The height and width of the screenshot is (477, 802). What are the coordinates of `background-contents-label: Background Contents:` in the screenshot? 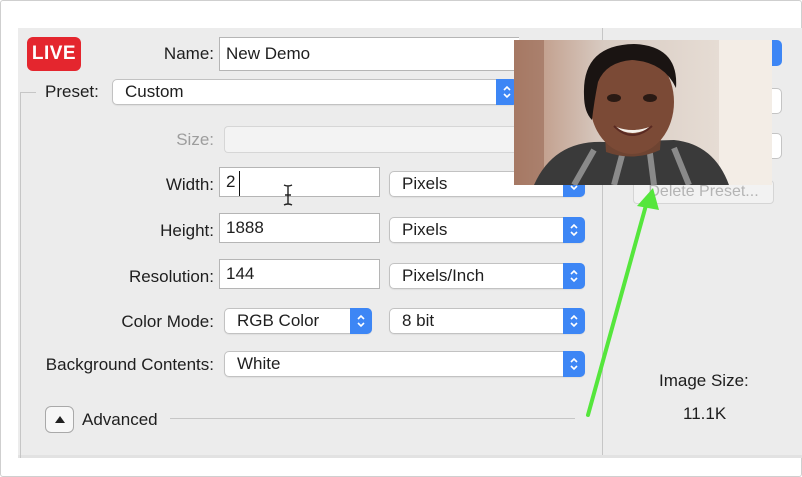 It's located at (129, 364).